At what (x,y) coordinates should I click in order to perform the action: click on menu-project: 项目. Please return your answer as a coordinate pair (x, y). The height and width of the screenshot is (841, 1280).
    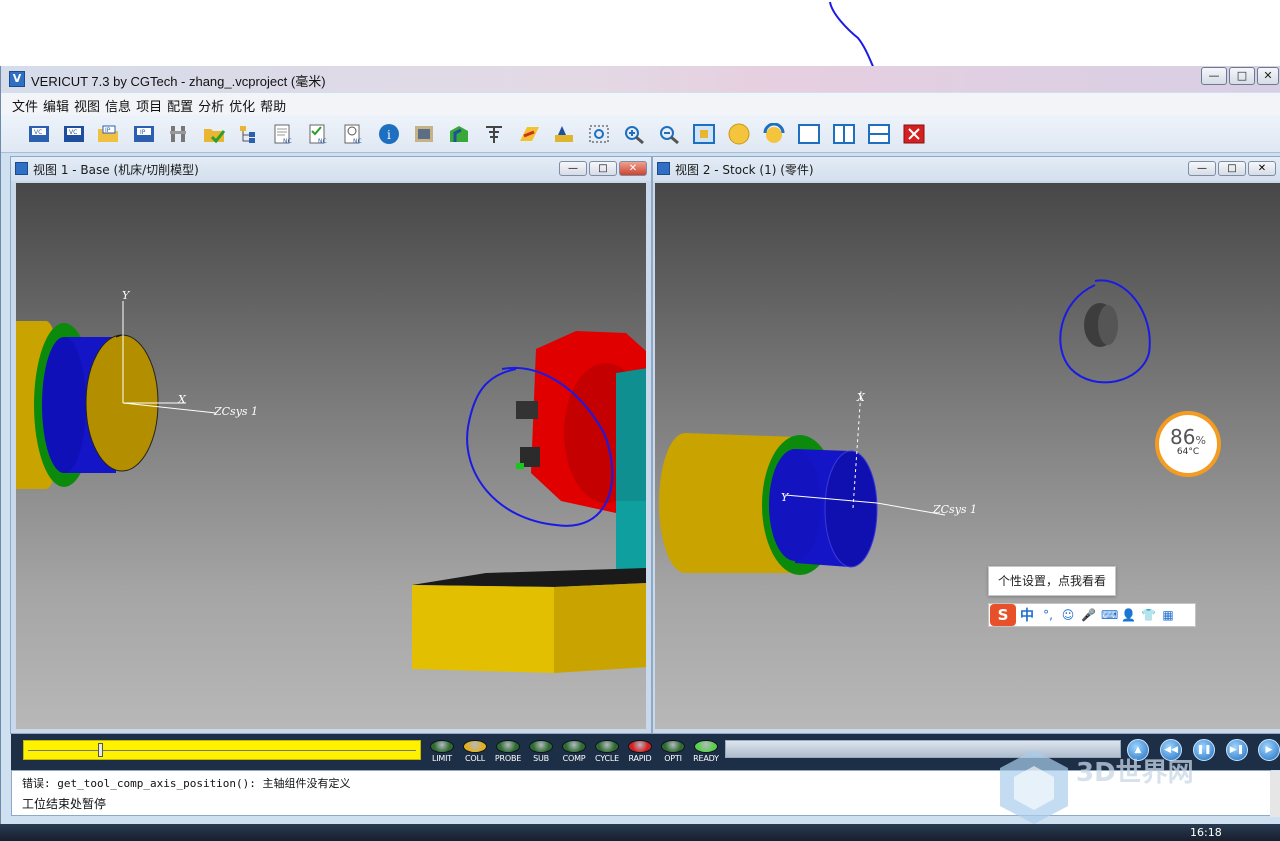
    Looking at the image, I should click on (150, 104).